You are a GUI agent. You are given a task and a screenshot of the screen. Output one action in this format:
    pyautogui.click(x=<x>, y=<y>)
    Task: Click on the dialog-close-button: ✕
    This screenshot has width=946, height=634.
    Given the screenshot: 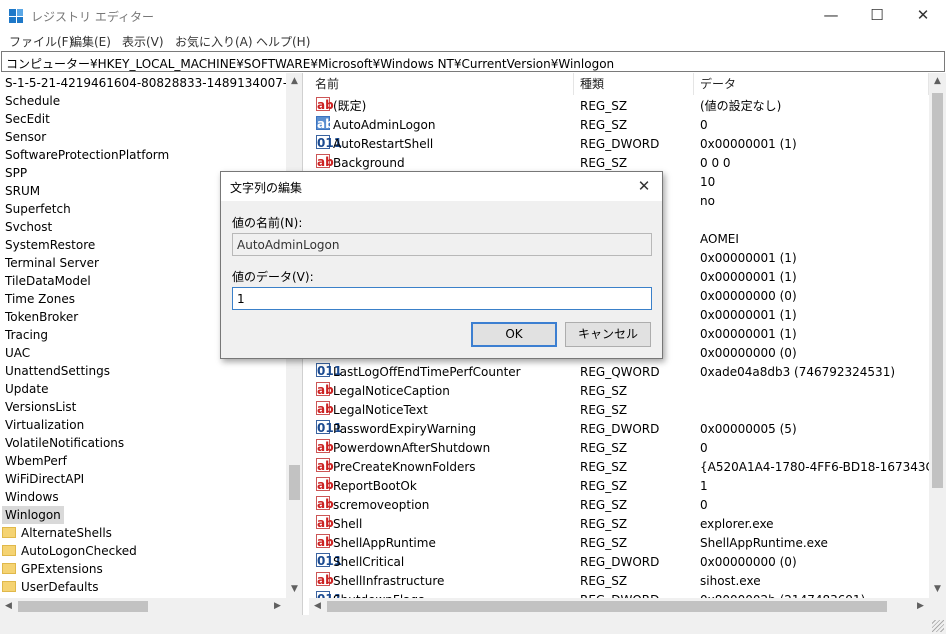 What is the action you would take?
    pyautogui.click(x=644, y=186)
    